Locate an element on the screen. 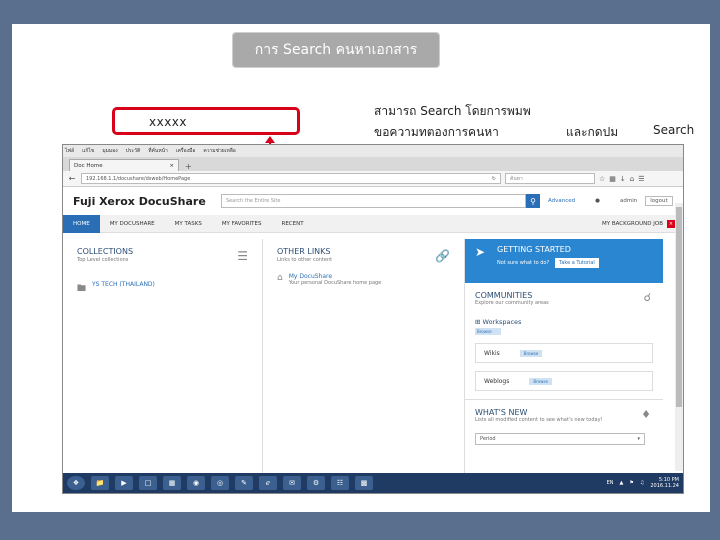  menu-item-bookmarks: ที่คั่นหน้า is located at coordinates (158, 151).